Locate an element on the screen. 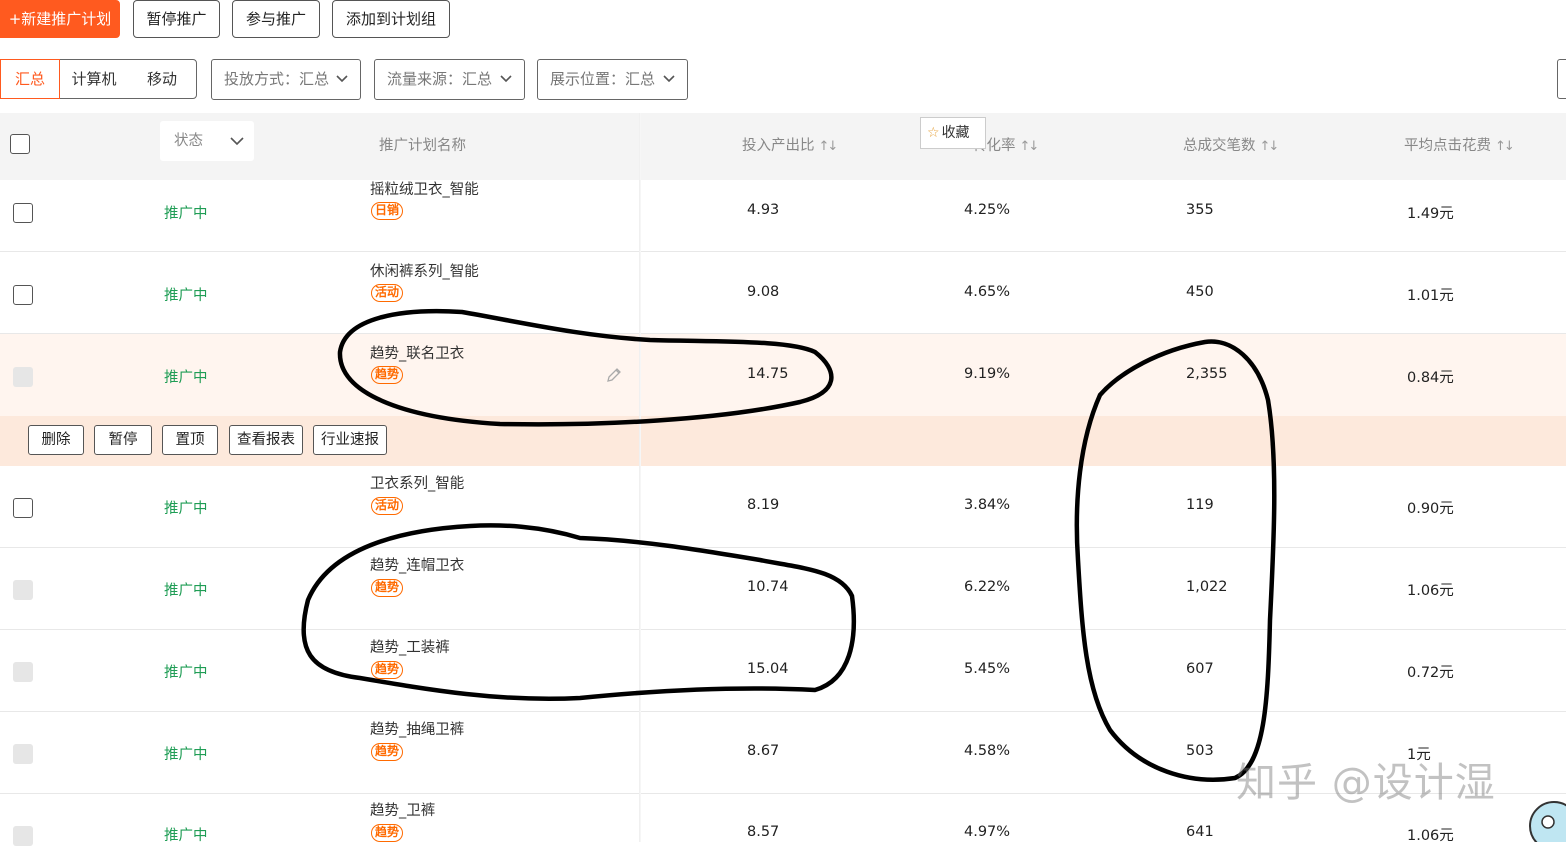  roi-value: 10.74 is located at coordinates (768, 587).